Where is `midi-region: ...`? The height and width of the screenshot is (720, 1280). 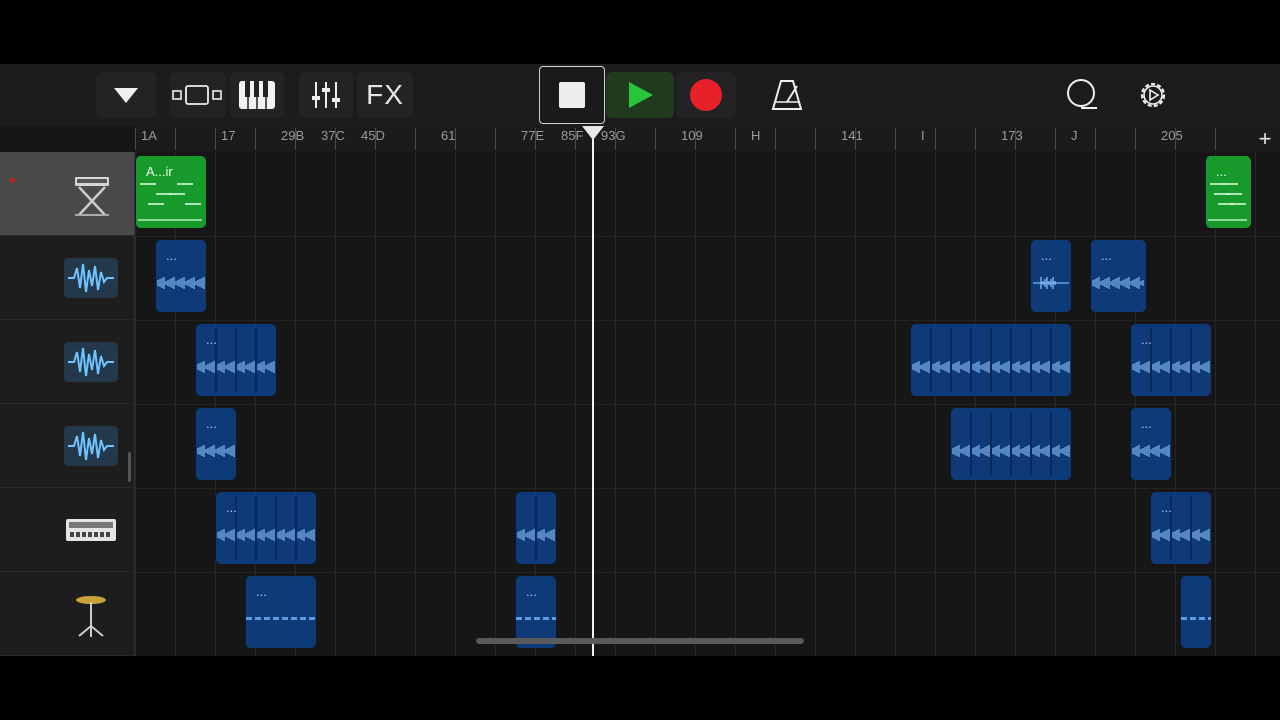
midi-region: ... is located at coordinates (1228, 192).